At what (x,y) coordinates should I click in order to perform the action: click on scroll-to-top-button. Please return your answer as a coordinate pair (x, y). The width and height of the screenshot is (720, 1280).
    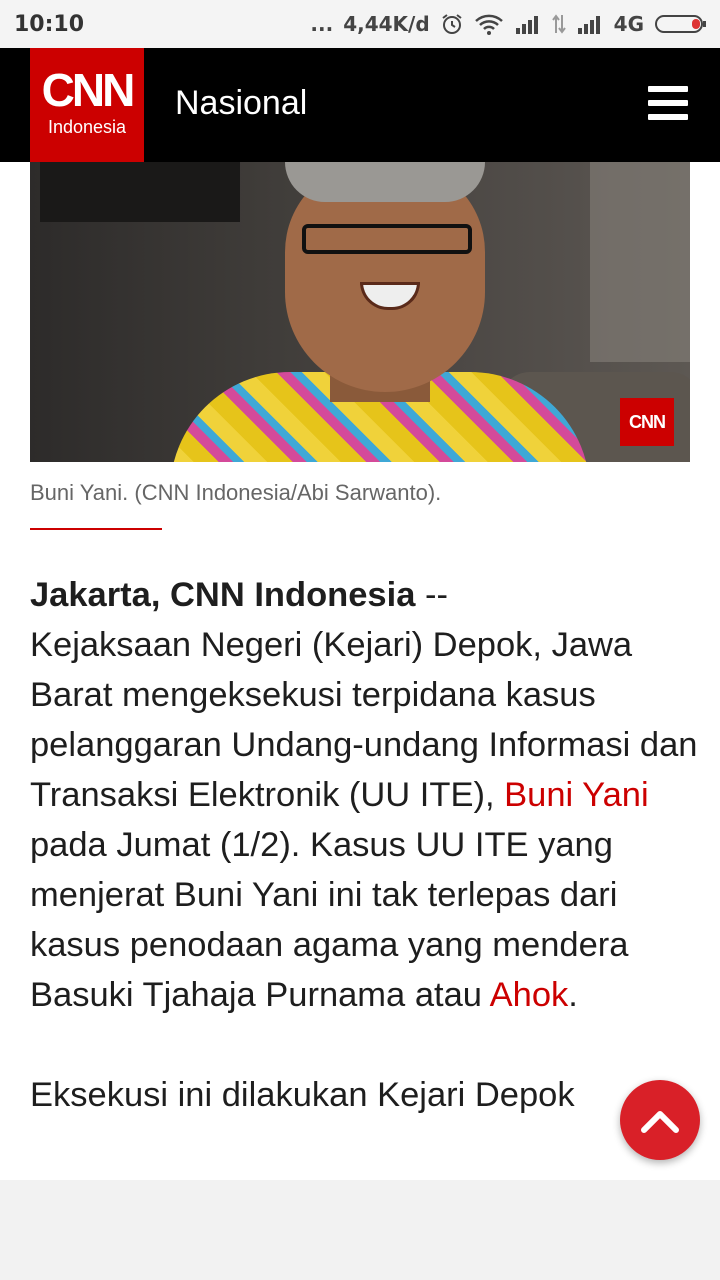
    Looking at the image, I should click on (660, 1120).